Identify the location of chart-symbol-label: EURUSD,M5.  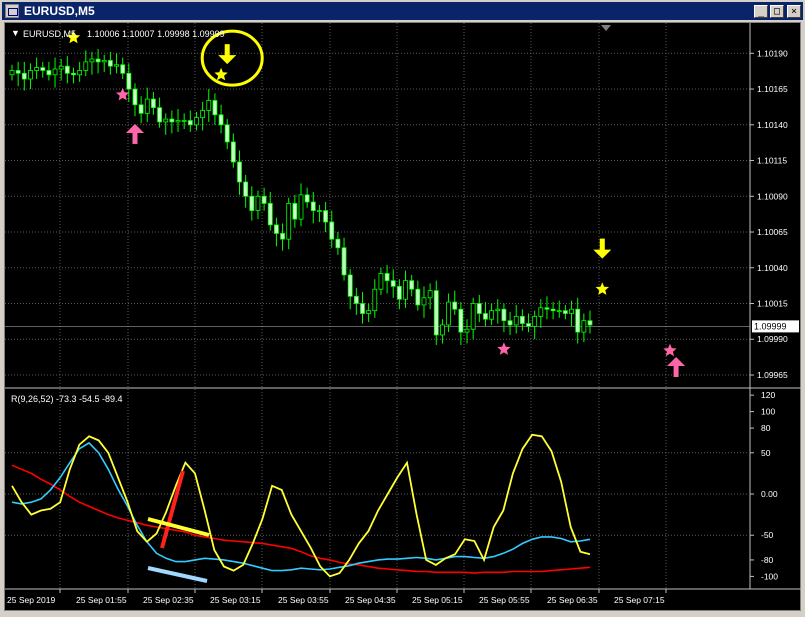
(49, 34).